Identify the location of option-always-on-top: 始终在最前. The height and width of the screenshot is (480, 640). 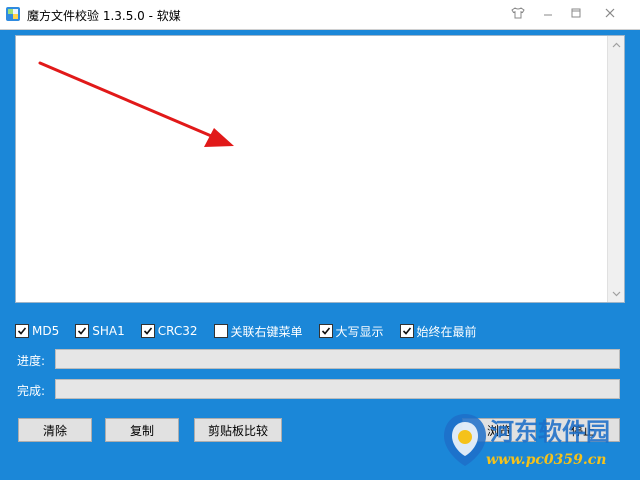
(438, 331).